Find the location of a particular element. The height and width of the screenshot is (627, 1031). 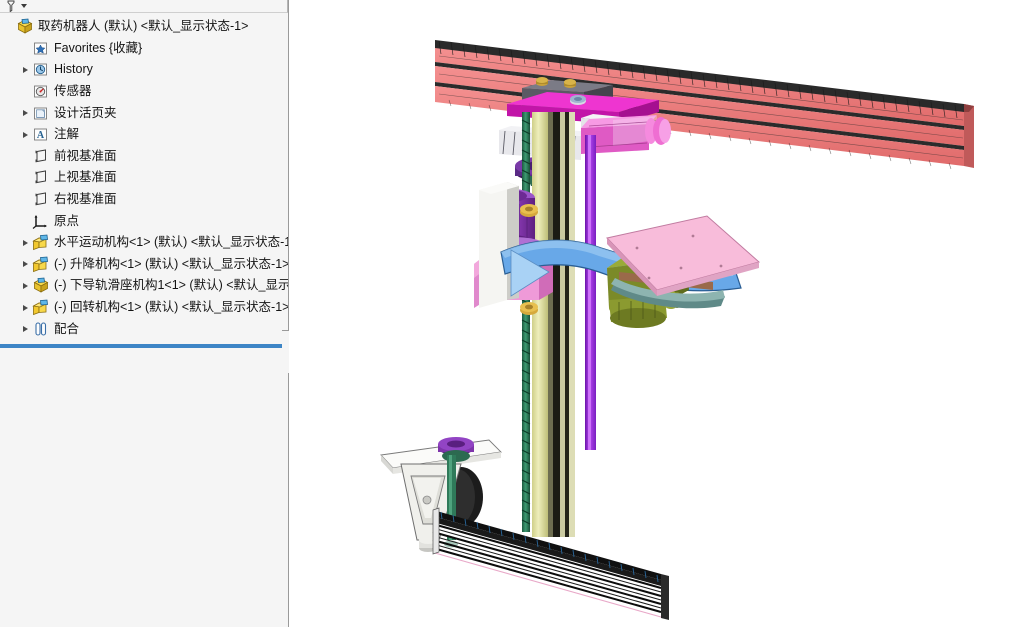

tree-item: 右视基准面 is located at coordinates (144, 200).